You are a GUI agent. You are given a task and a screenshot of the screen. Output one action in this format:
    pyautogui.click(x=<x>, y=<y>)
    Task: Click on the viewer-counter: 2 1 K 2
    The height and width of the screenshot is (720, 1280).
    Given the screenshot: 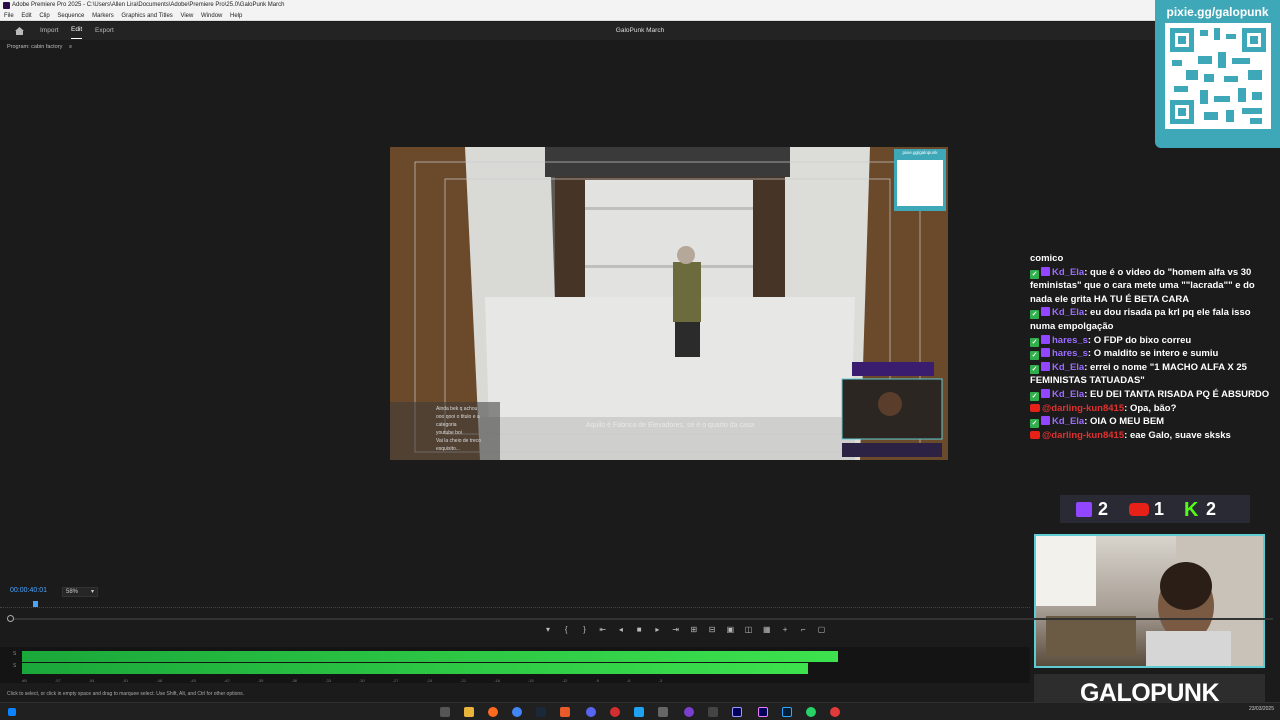 What is the action you would take?
    pyautogui.click(x=1155, y=509)
    